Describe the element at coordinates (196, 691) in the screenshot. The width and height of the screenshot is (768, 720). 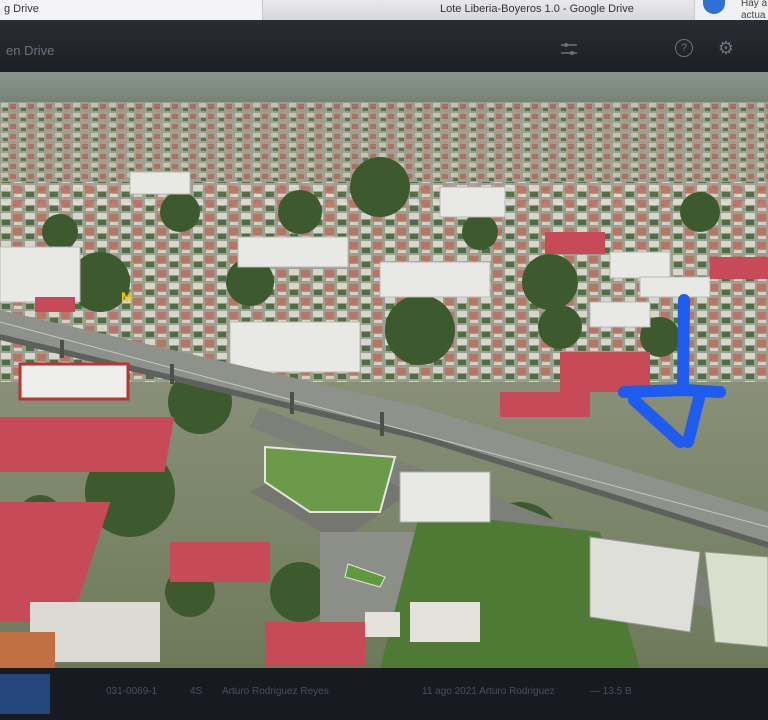
I see `file-col1: 4S` at that location.